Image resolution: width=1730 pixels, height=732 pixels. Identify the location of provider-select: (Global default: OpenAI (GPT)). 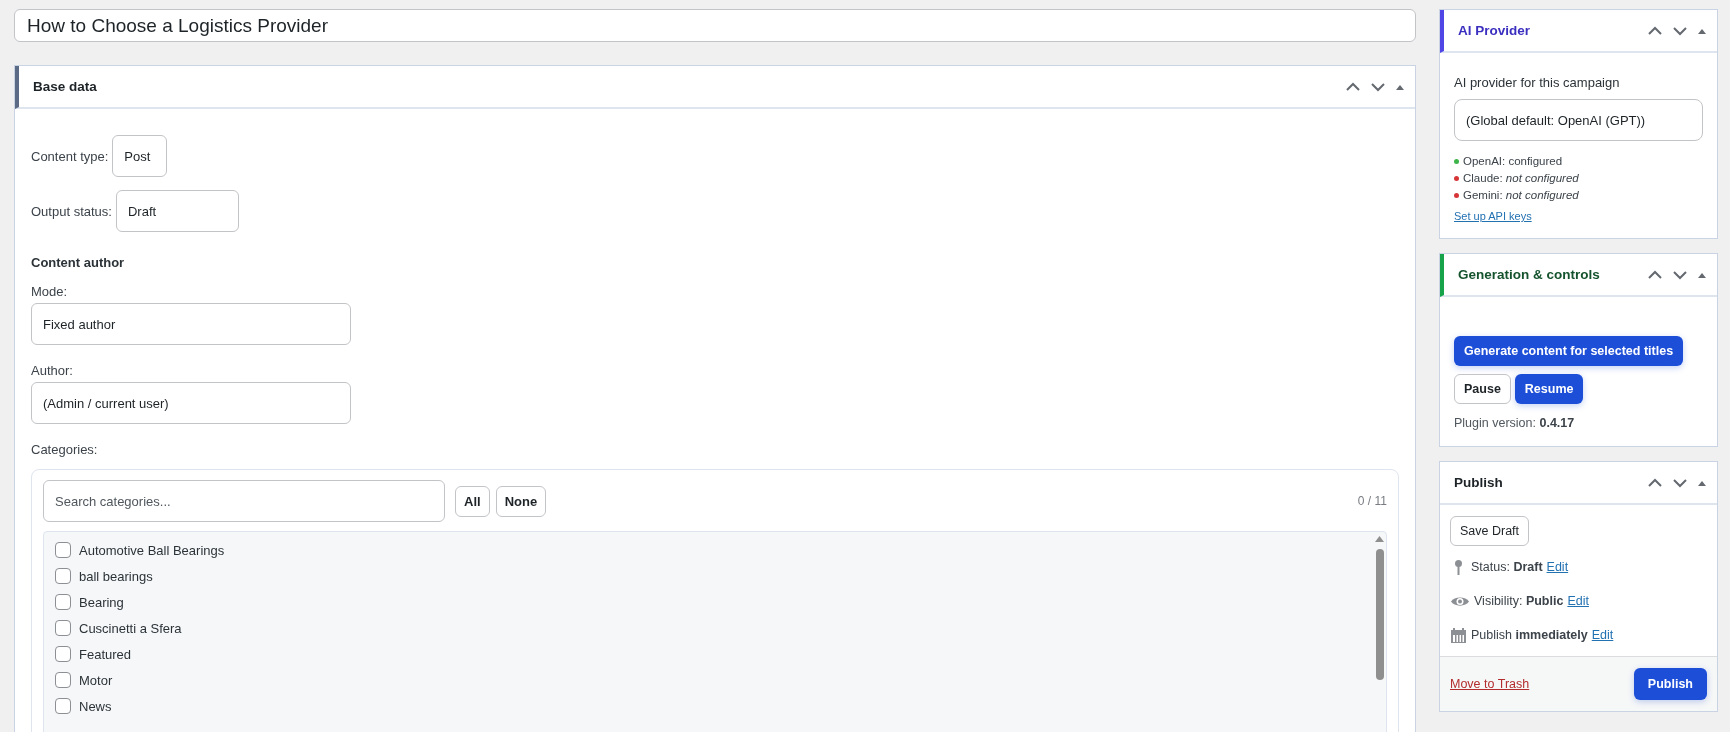
(1578, 120).